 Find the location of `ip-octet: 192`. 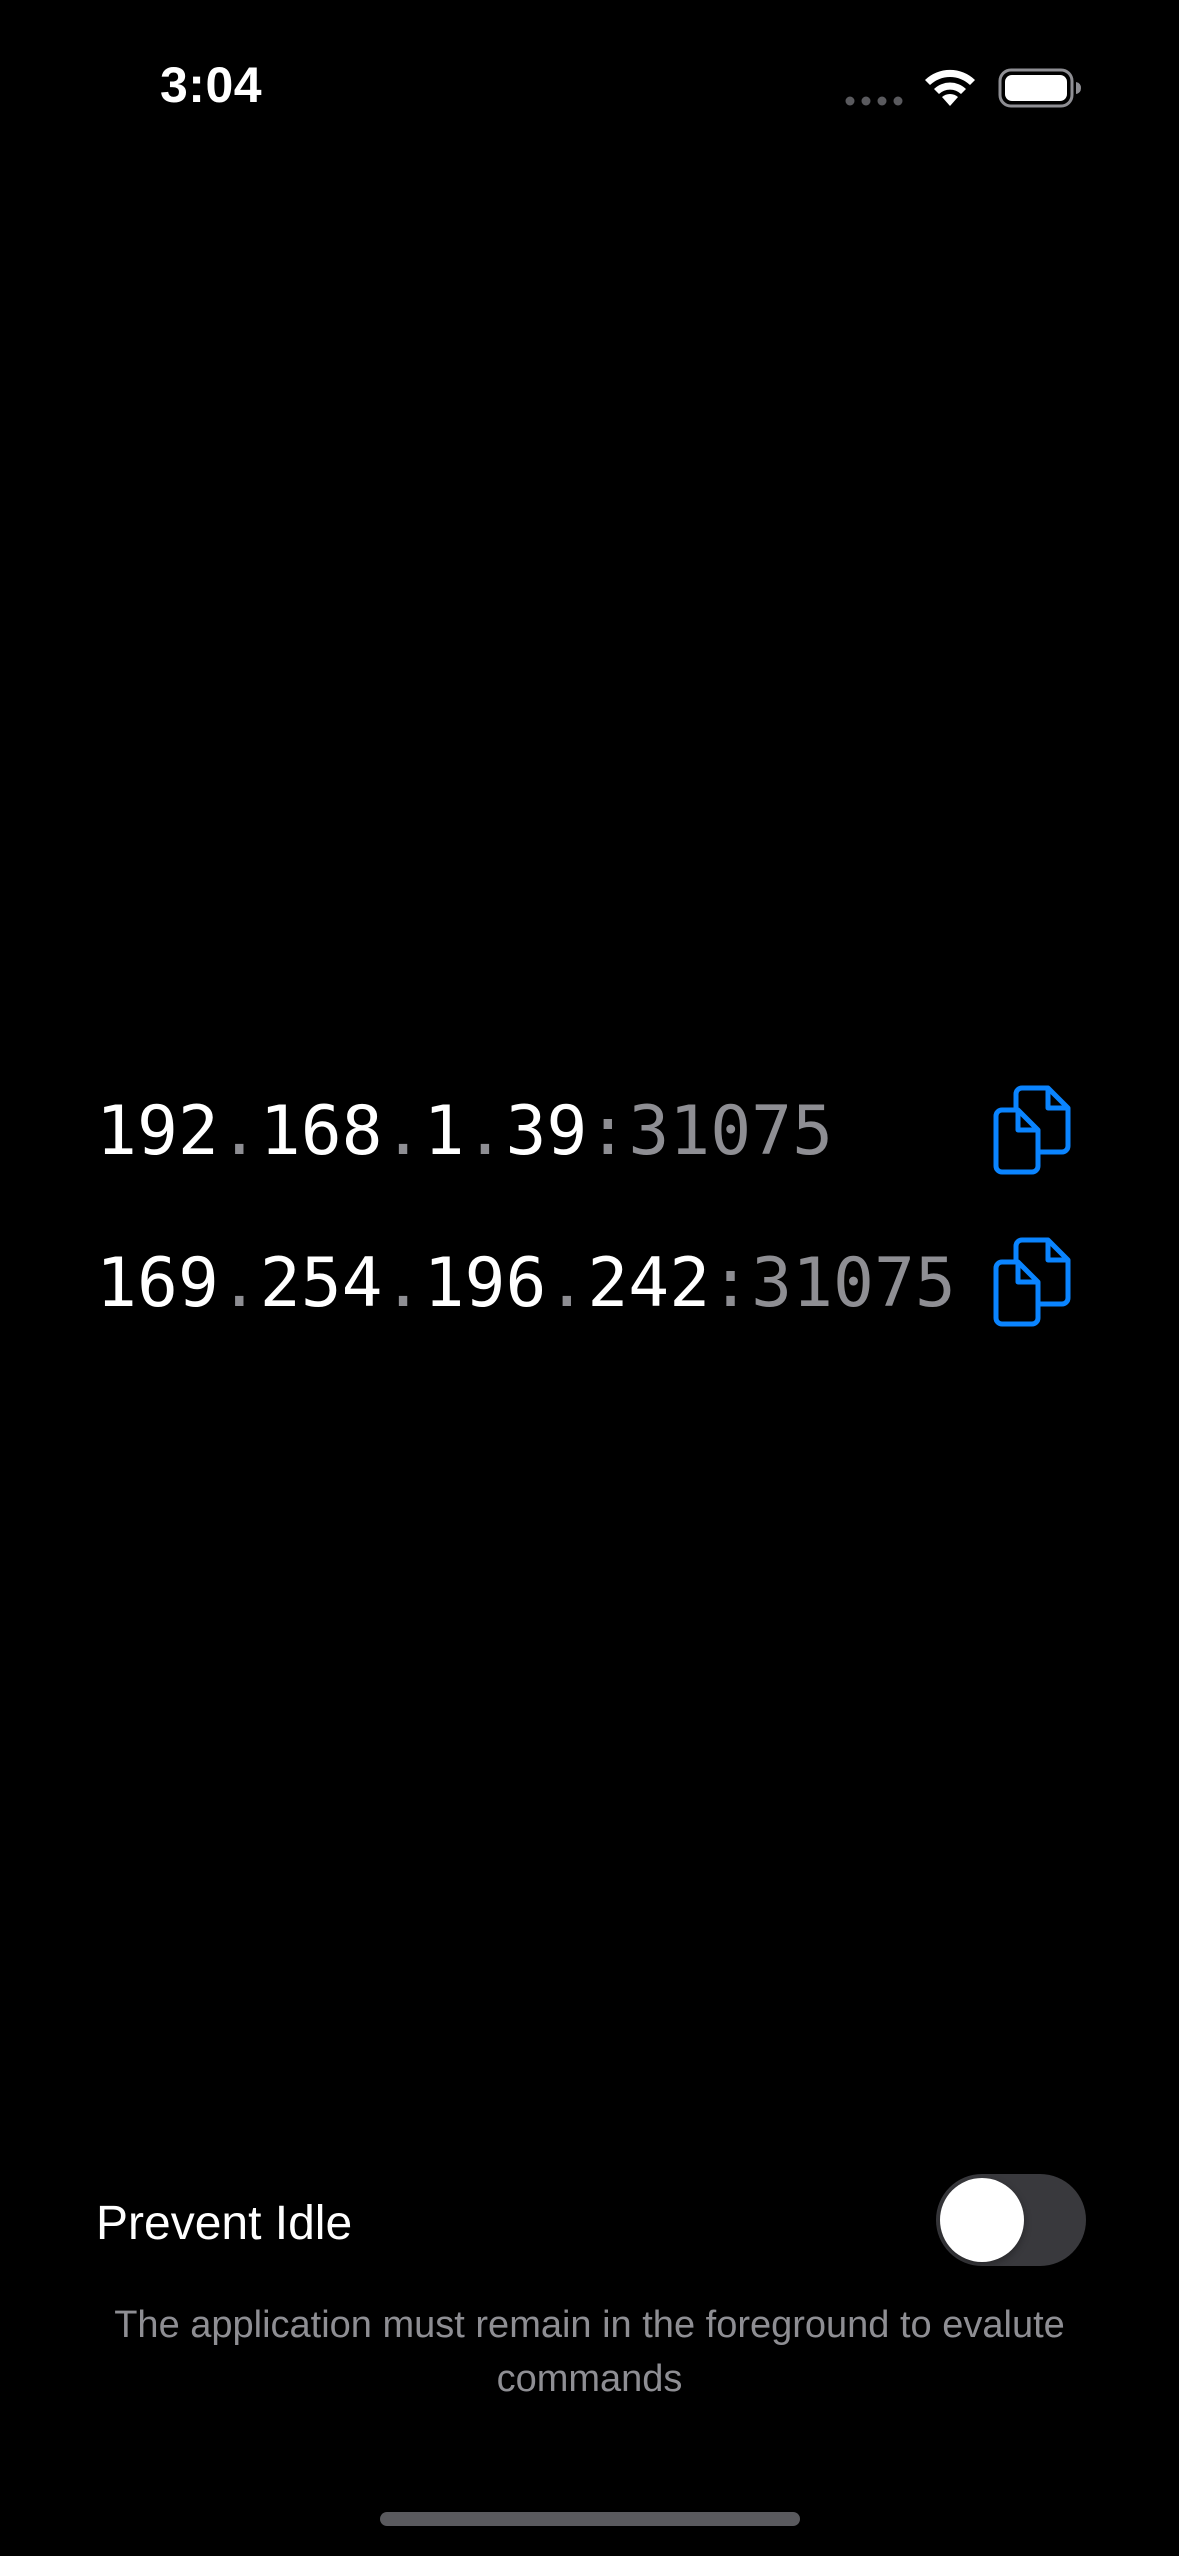

ip-octet: 192 is located at coordinates (157, 1131).